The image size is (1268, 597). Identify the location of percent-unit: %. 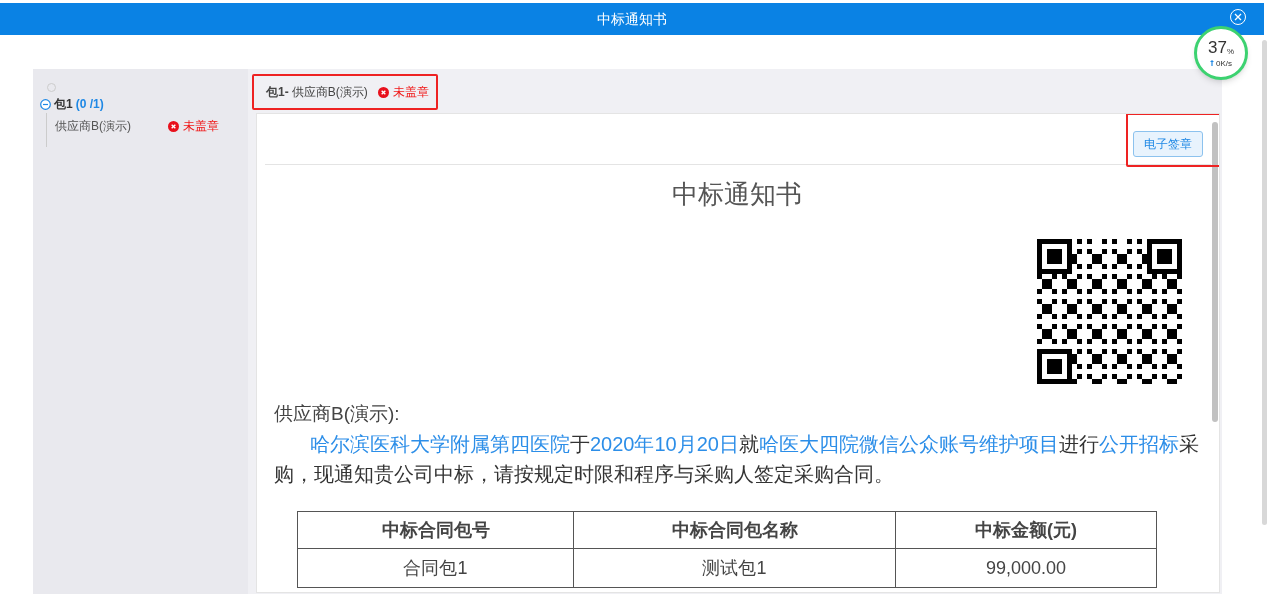
(1230, 51).